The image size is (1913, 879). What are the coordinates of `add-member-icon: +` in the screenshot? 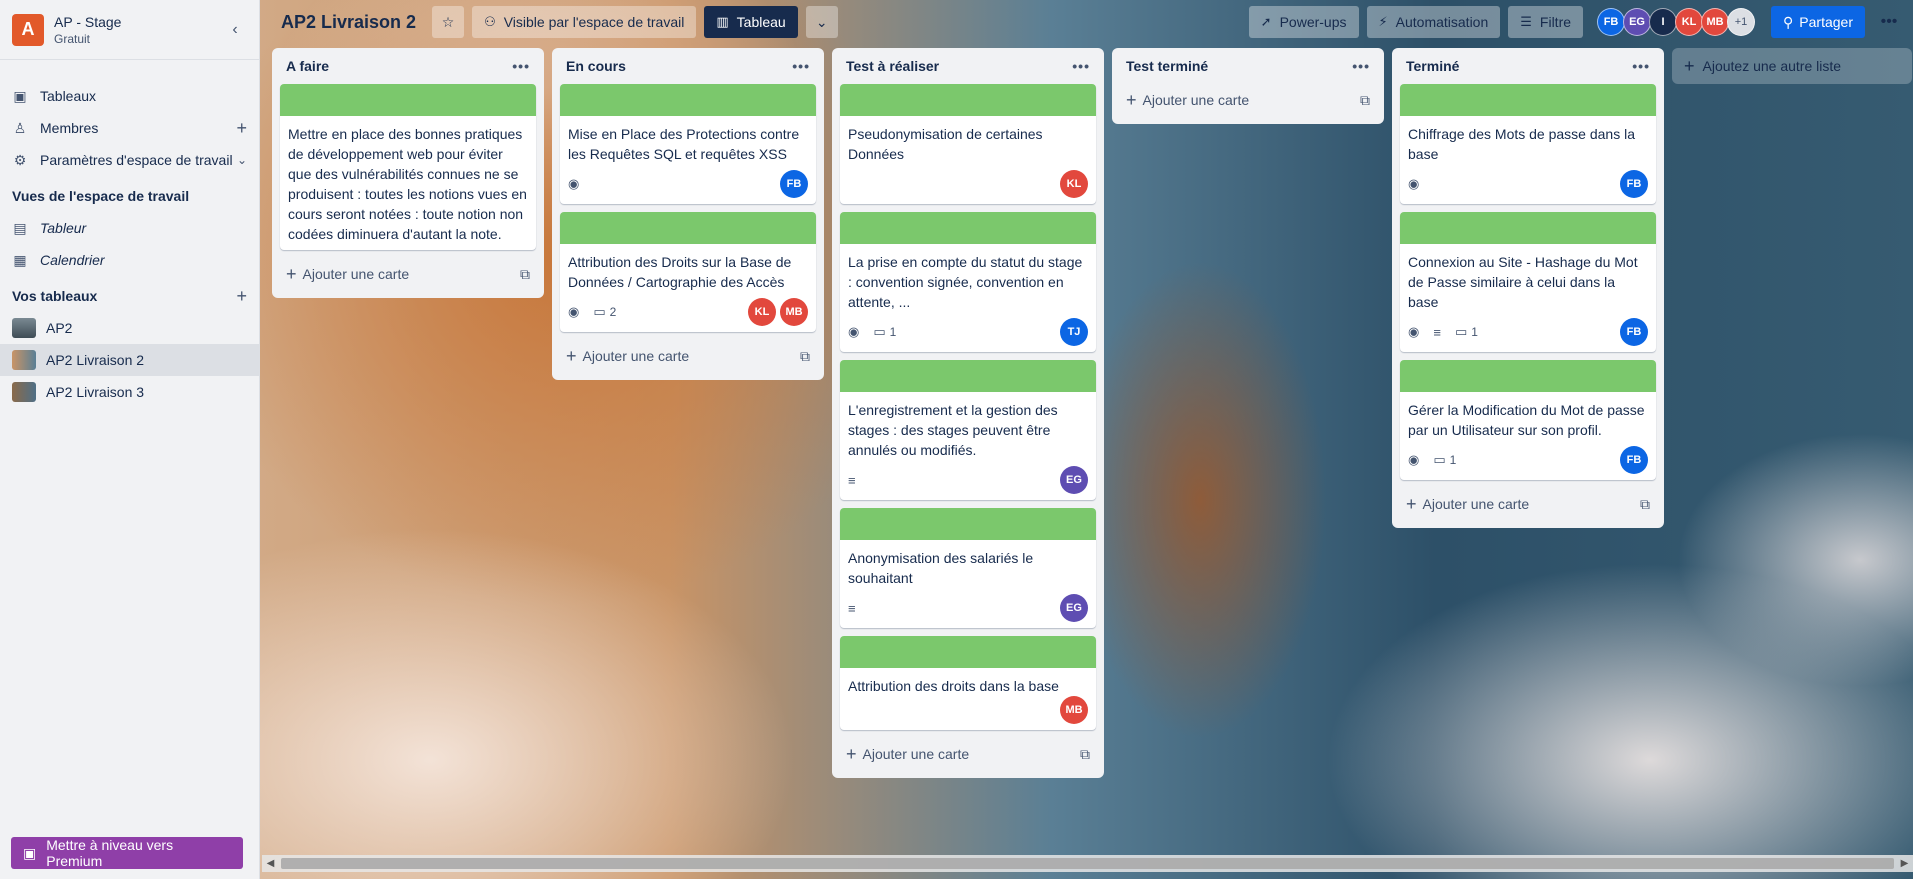 It's located at (241, 128).